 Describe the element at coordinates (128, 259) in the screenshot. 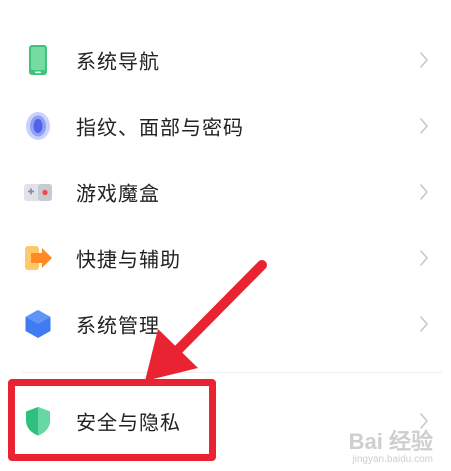

I see `settings-item-label: 快捷与辅助` at that location.